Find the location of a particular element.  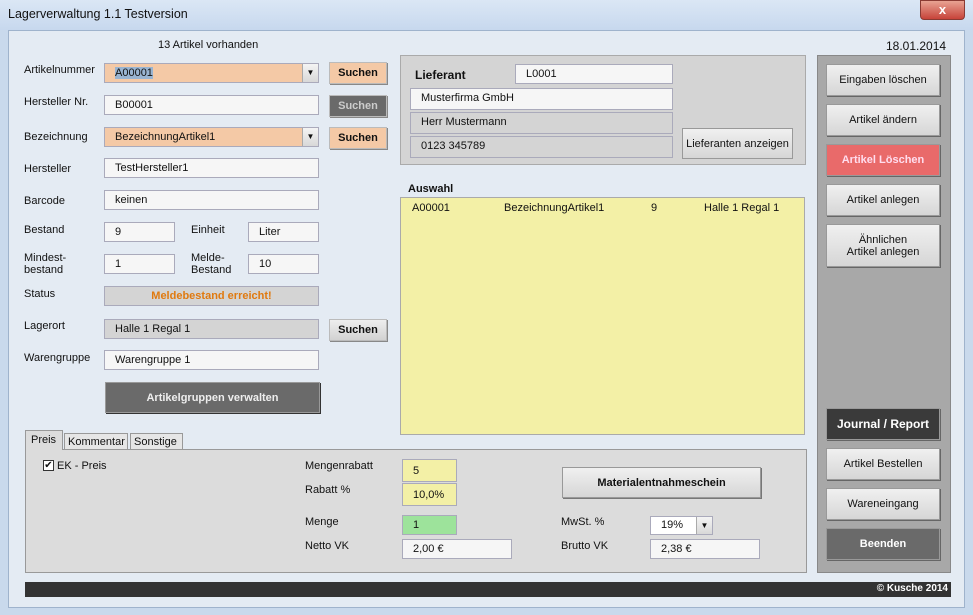

label-einheit: Einheit is located at coordinates (208, 230).